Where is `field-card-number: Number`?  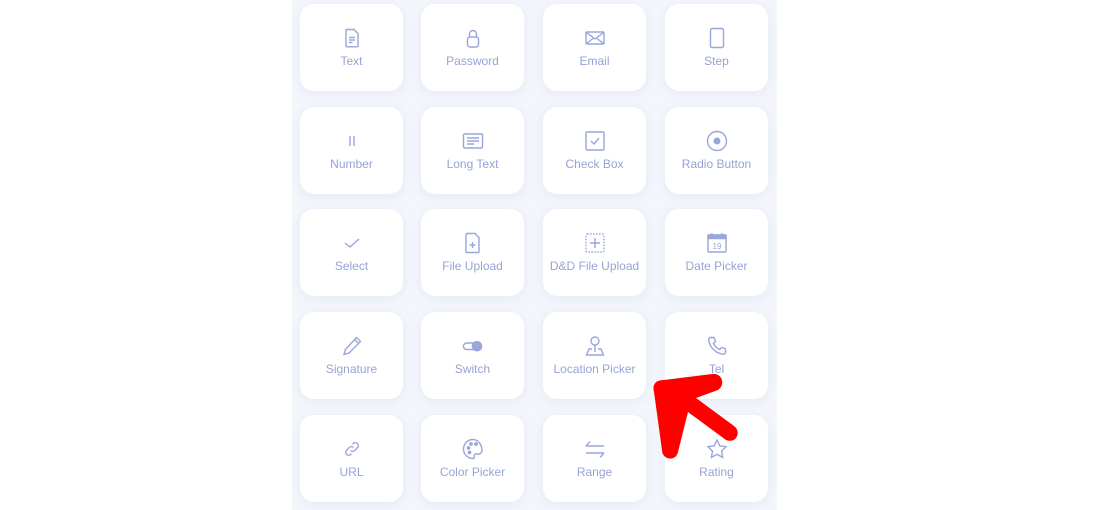
field-card-number: Number is located at coordinates (351, 150).